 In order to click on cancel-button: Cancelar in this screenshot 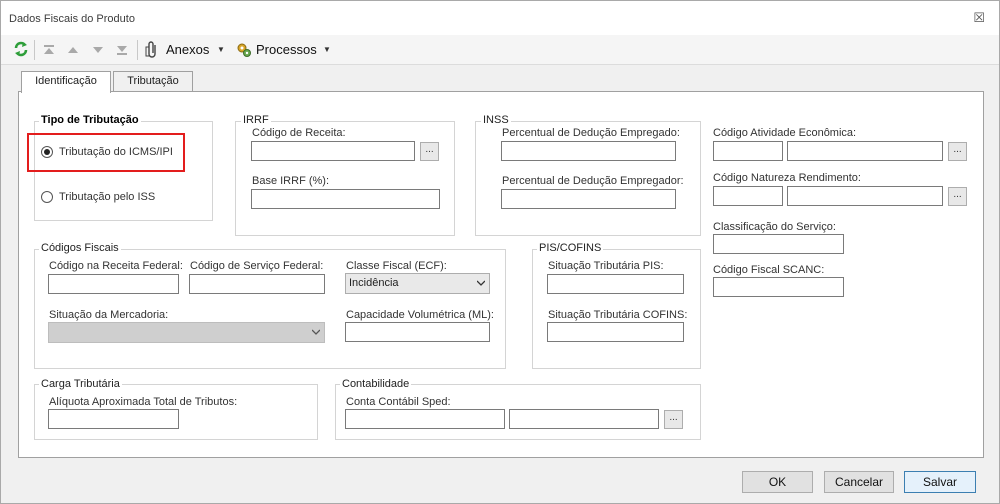, I will do `click(859, 482)`.